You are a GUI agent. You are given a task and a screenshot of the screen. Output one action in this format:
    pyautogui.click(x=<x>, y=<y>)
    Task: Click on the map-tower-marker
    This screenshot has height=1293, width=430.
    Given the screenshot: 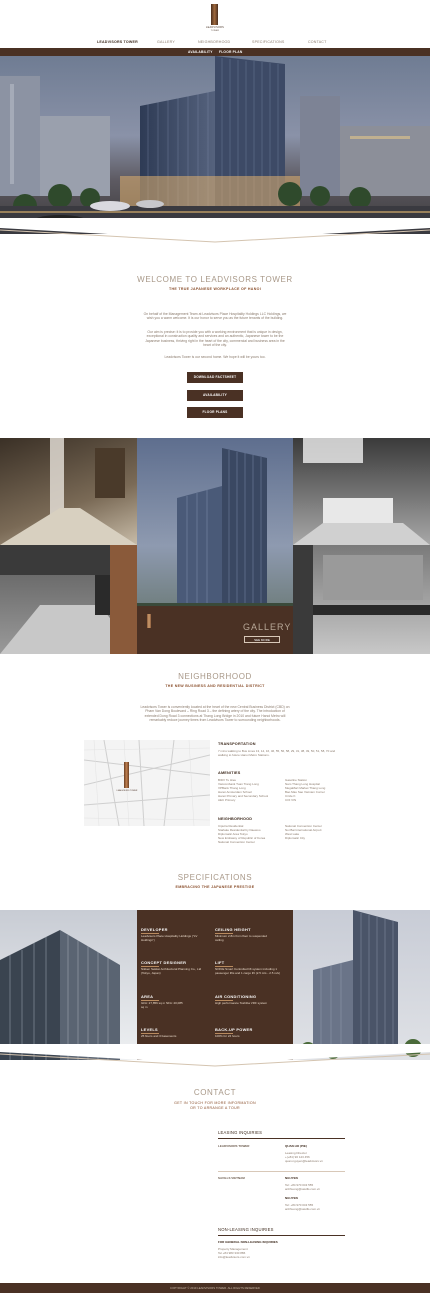 What is the action you would take?
    pyautogui.click(x=126, y=775)
    